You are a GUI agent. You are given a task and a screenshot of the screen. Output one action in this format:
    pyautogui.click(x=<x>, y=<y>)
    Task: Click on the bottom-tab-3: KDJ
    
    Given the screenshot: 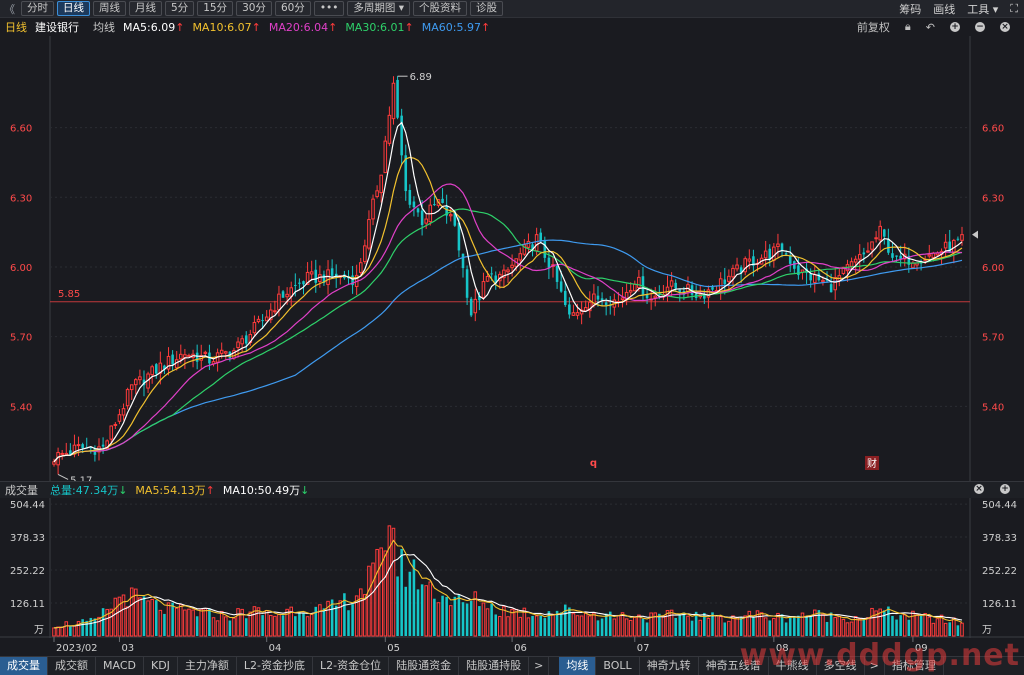 What is the action you would take?
    pyautogui.click(x=161, y=666)
    